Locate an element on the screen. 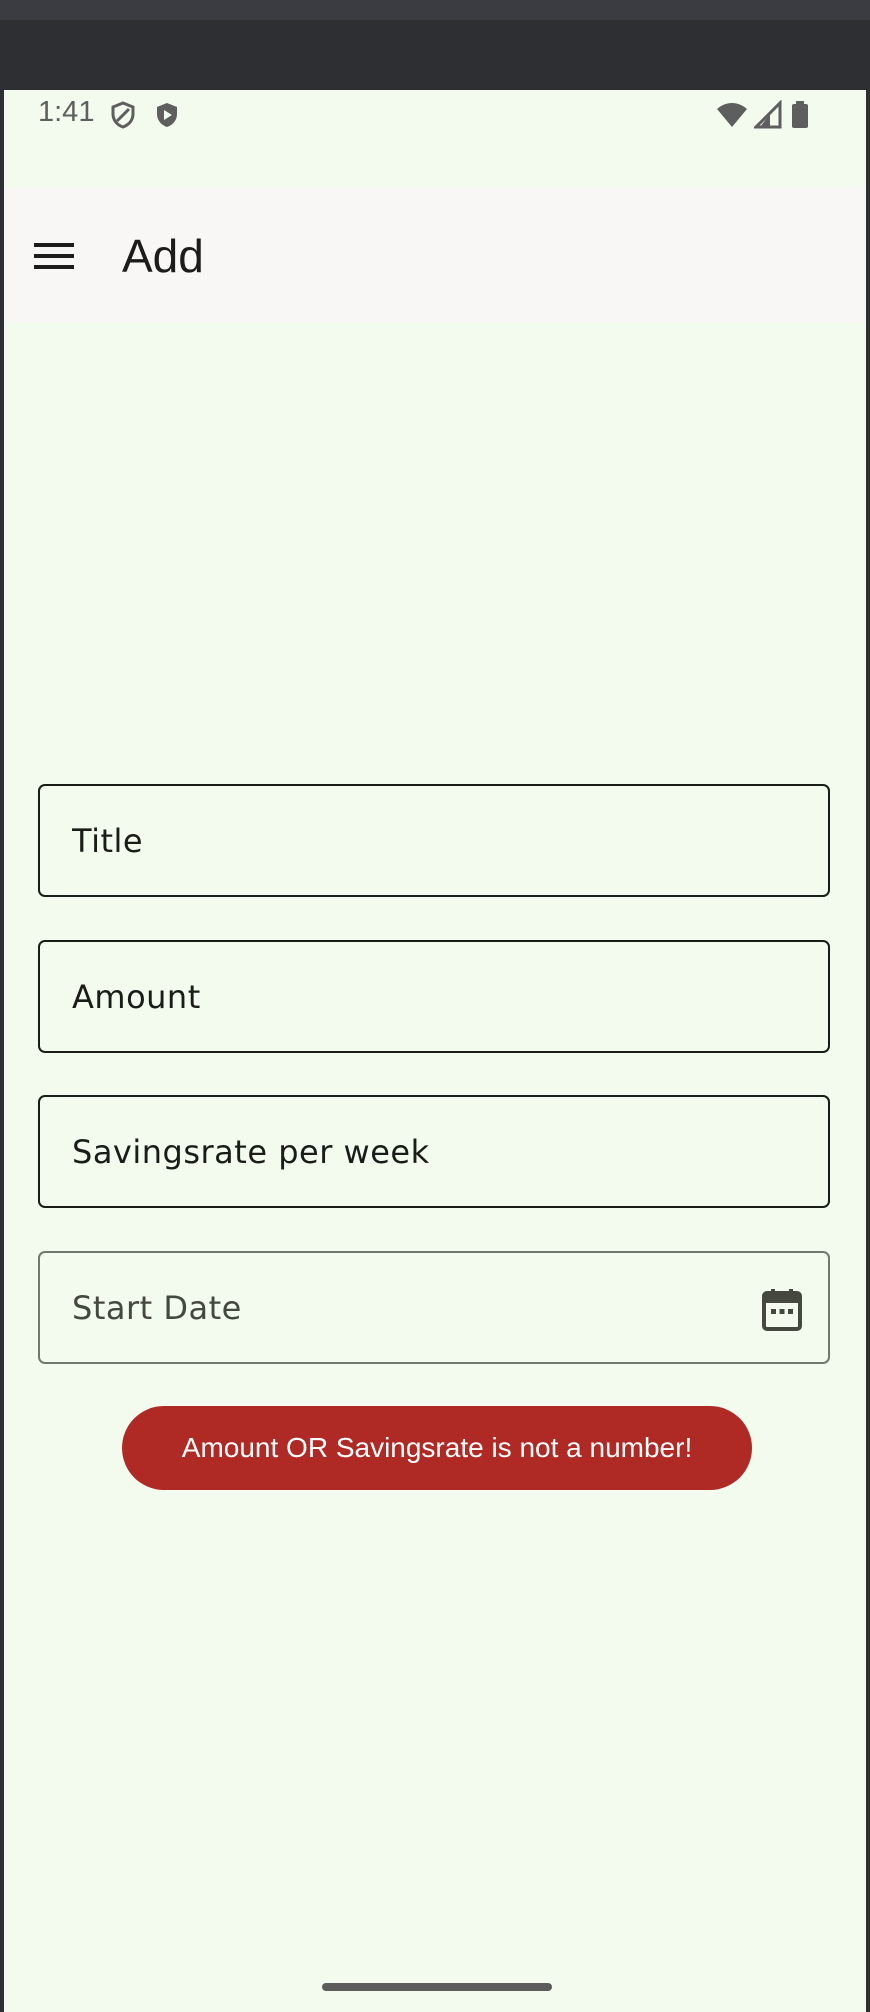  amount-field is located at coordinates (434, 996).